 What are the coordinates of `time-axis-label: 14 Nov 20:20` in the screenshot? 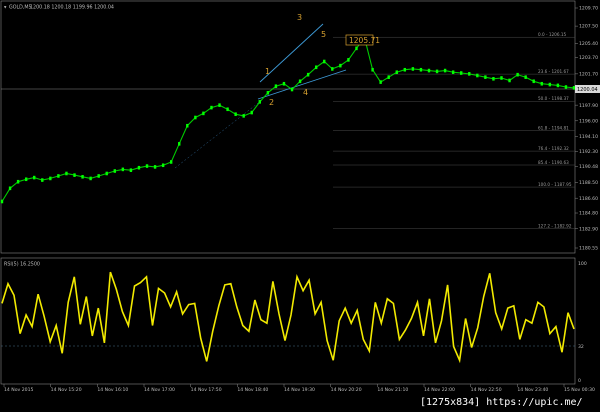 It's located at (346, 390).